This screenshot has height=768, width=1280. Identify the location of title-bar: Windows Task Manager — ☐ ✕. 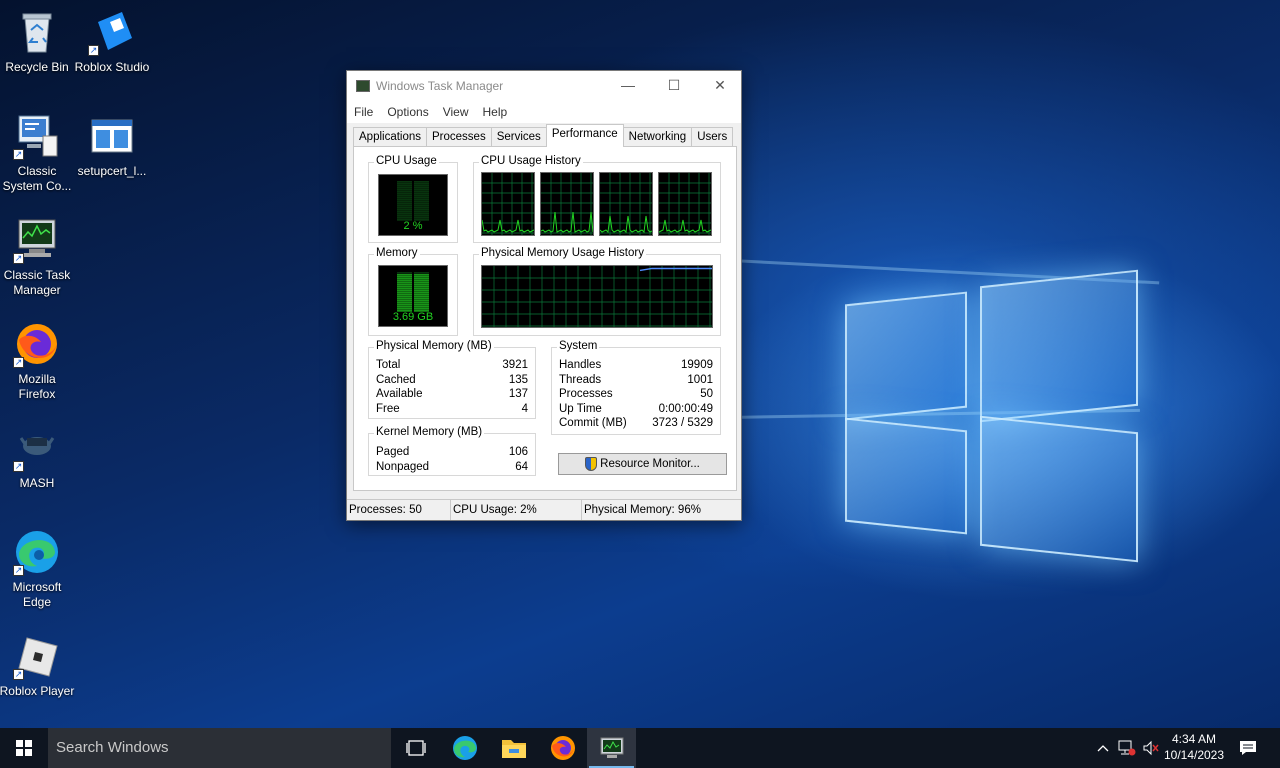
(544, 86).